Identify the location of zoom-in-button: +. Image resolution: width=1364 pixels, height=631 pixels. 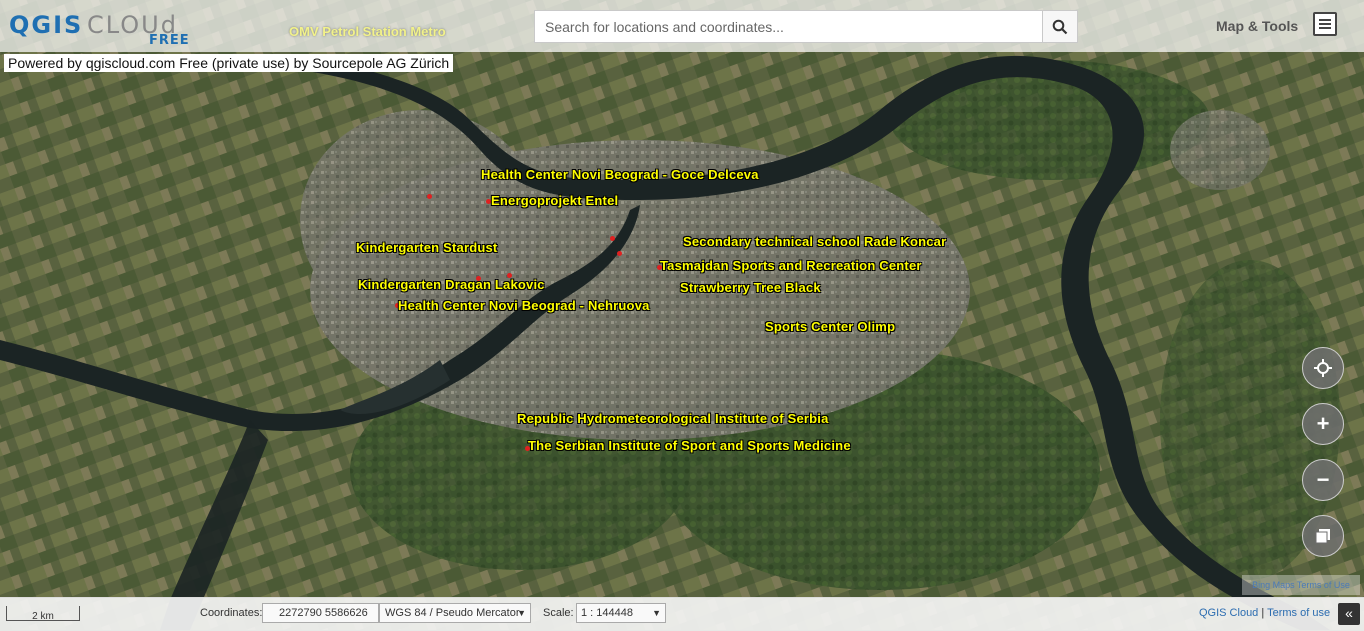
(1323, 424).